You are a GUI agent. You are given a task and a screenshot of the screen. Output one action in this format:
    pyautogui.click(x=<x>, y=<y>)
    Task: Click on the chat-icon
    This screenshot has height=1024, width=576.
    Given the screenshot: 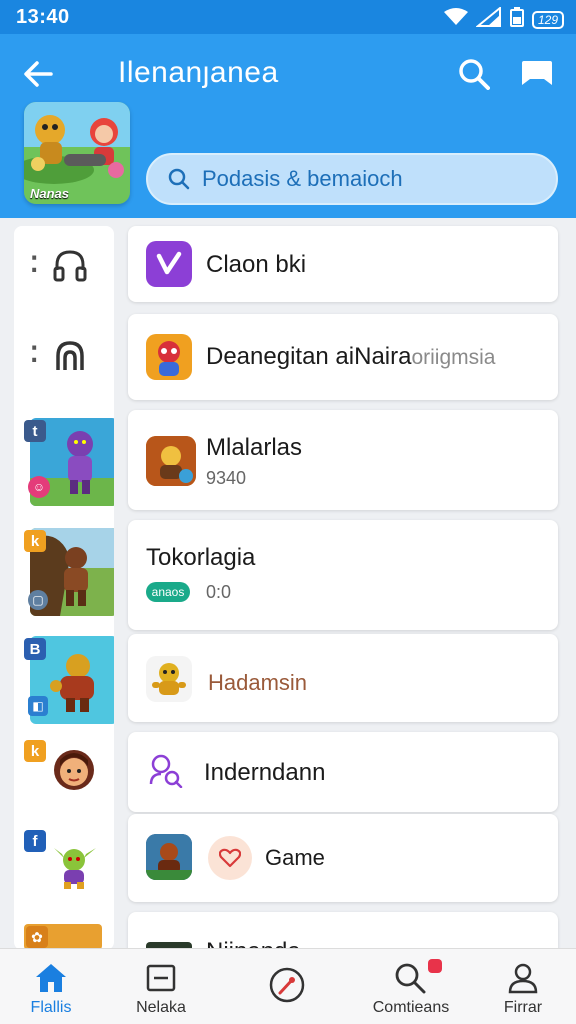 What is the action you would take?
    pyautogui.click(x=537, y=73)
    